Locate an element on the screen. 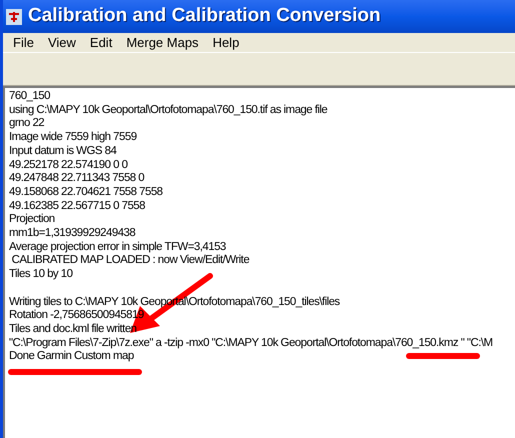  menu-item: View is located at coordinates (62, 42).